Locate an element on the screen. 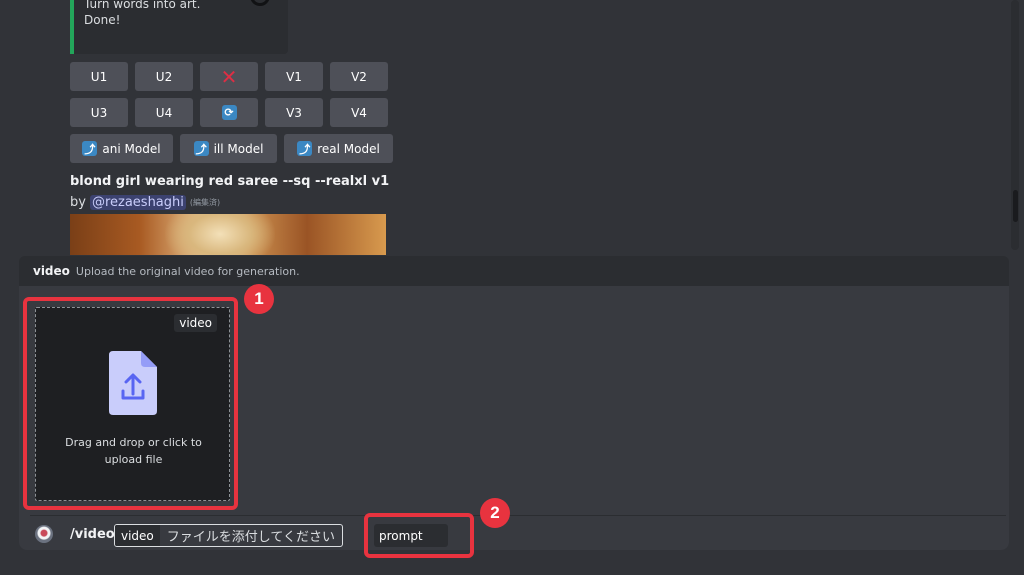 The image size is (1024, 575). real-model-button: ⤴ real Model is located at coordinates (338, 148).